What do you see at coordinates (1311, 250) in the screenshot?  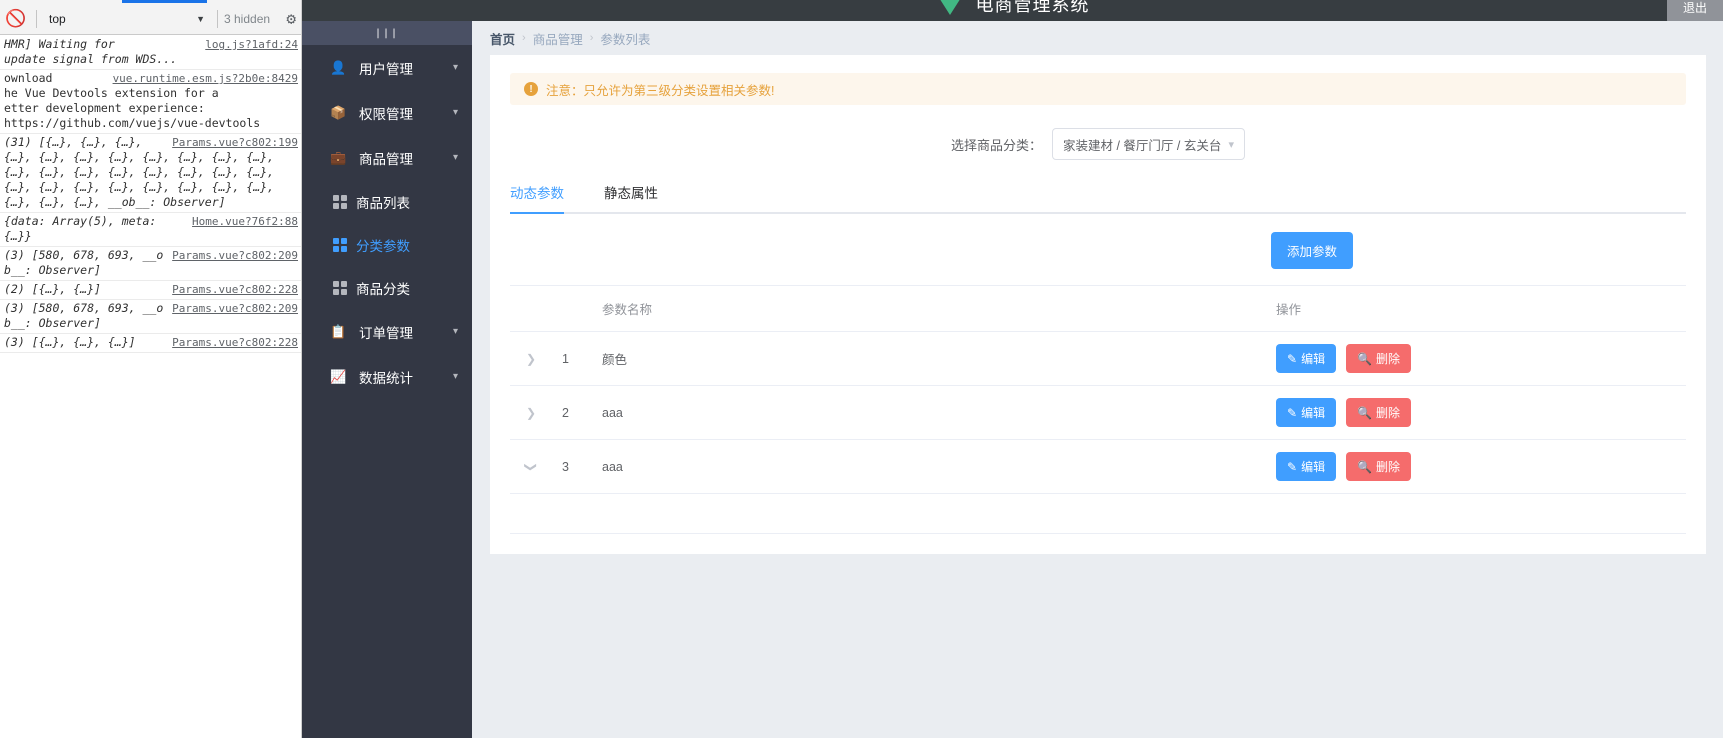 I see `add-param-button: 添加参数` at bounding box center [1311, 250].